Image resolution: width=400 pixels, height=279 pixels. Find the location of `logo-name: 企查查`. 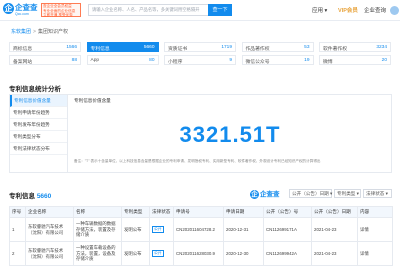

logo-name: 企查查 is located at coordinates (26, 7).